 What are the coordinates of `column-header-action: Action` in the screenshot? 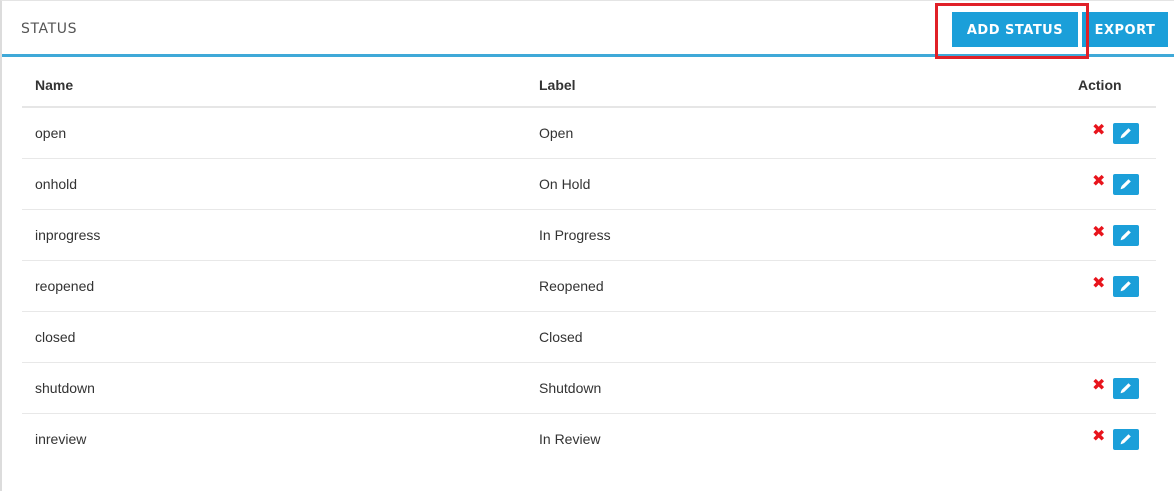 It's located at (1100, 85).